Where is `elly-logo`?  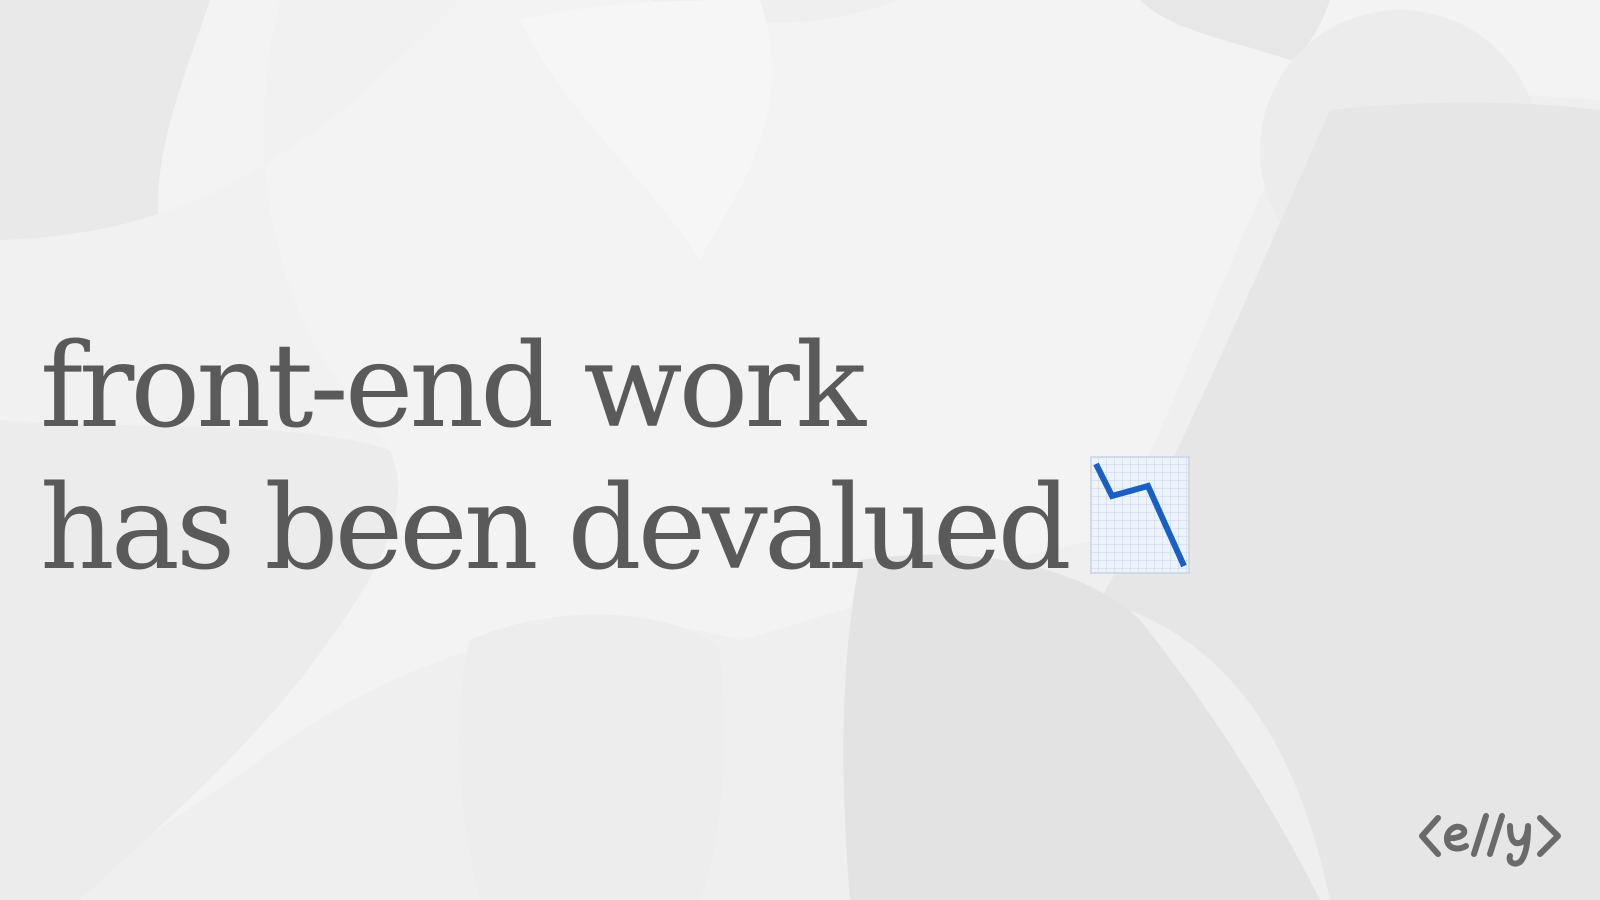 elly-logo is located at coordinates (1499, 844).